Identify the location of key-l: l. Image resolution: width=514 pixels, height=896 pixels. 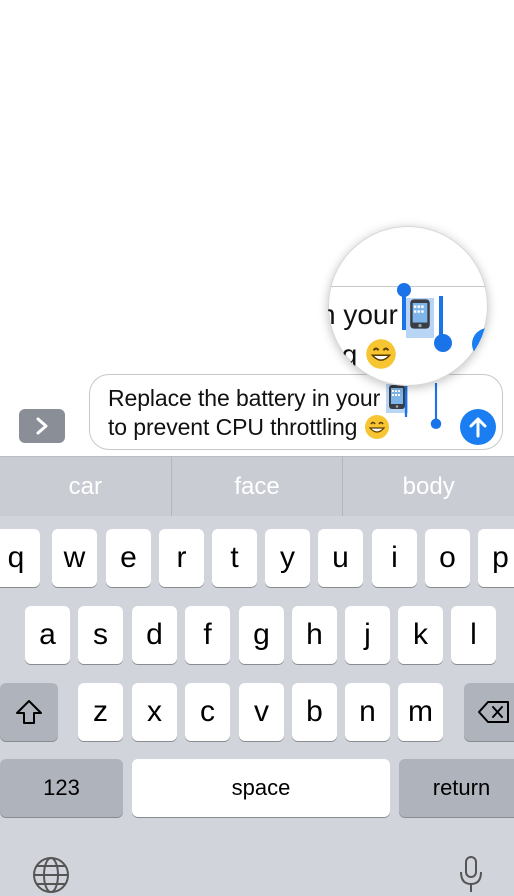
(473, 635).